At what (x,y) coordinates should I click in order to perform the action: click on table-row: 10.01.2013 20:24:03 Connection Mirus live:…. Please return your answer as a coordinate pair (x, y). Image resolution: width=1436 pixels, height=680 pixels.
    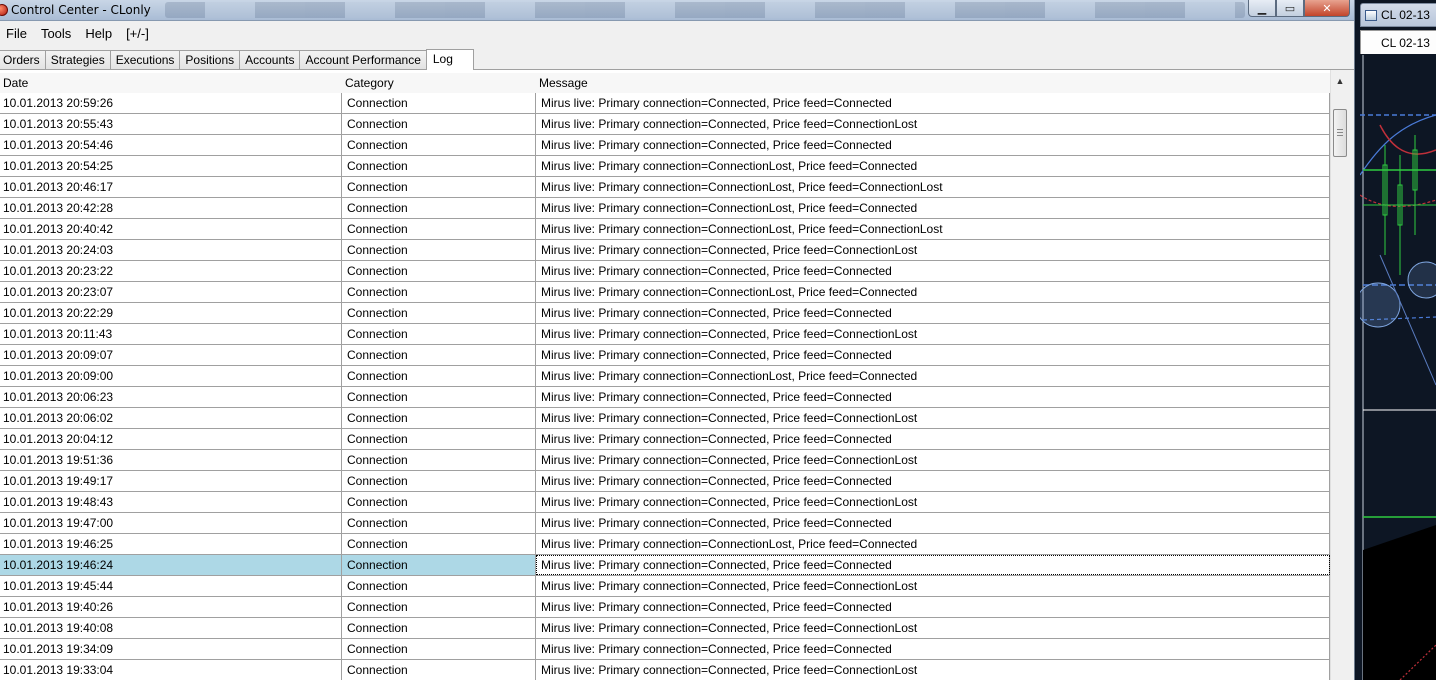
    Looking at the image, I should click on (665, 250).